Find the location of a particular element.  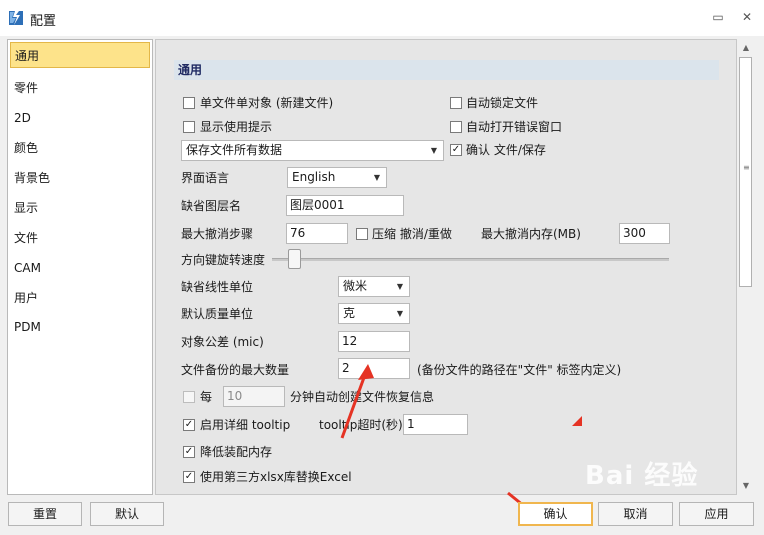

sidebar-item-part: 零件 is located at coordinates (80, 88).